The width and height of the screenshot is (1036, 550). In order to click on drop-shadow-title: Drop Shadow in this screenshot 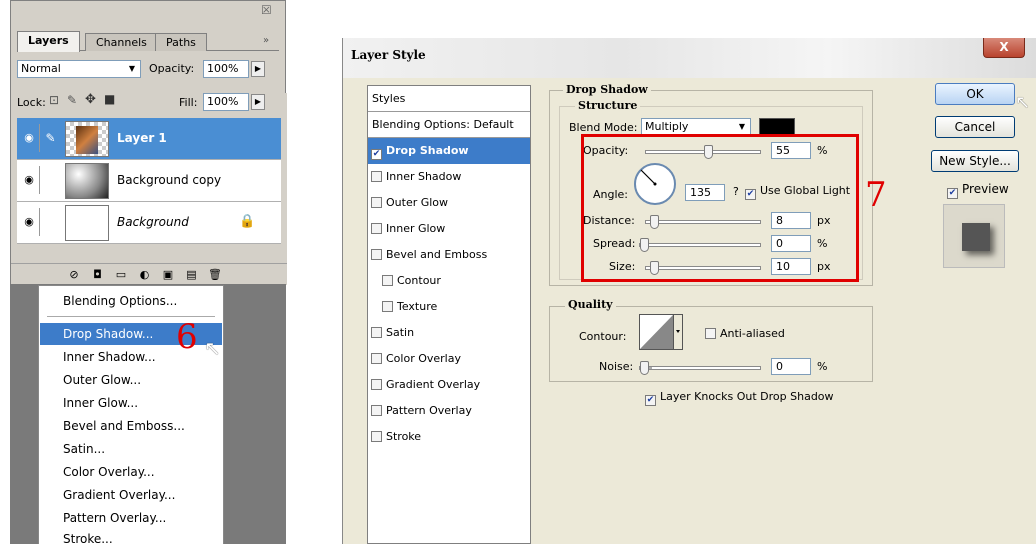, I will do `click(607, 89)`.